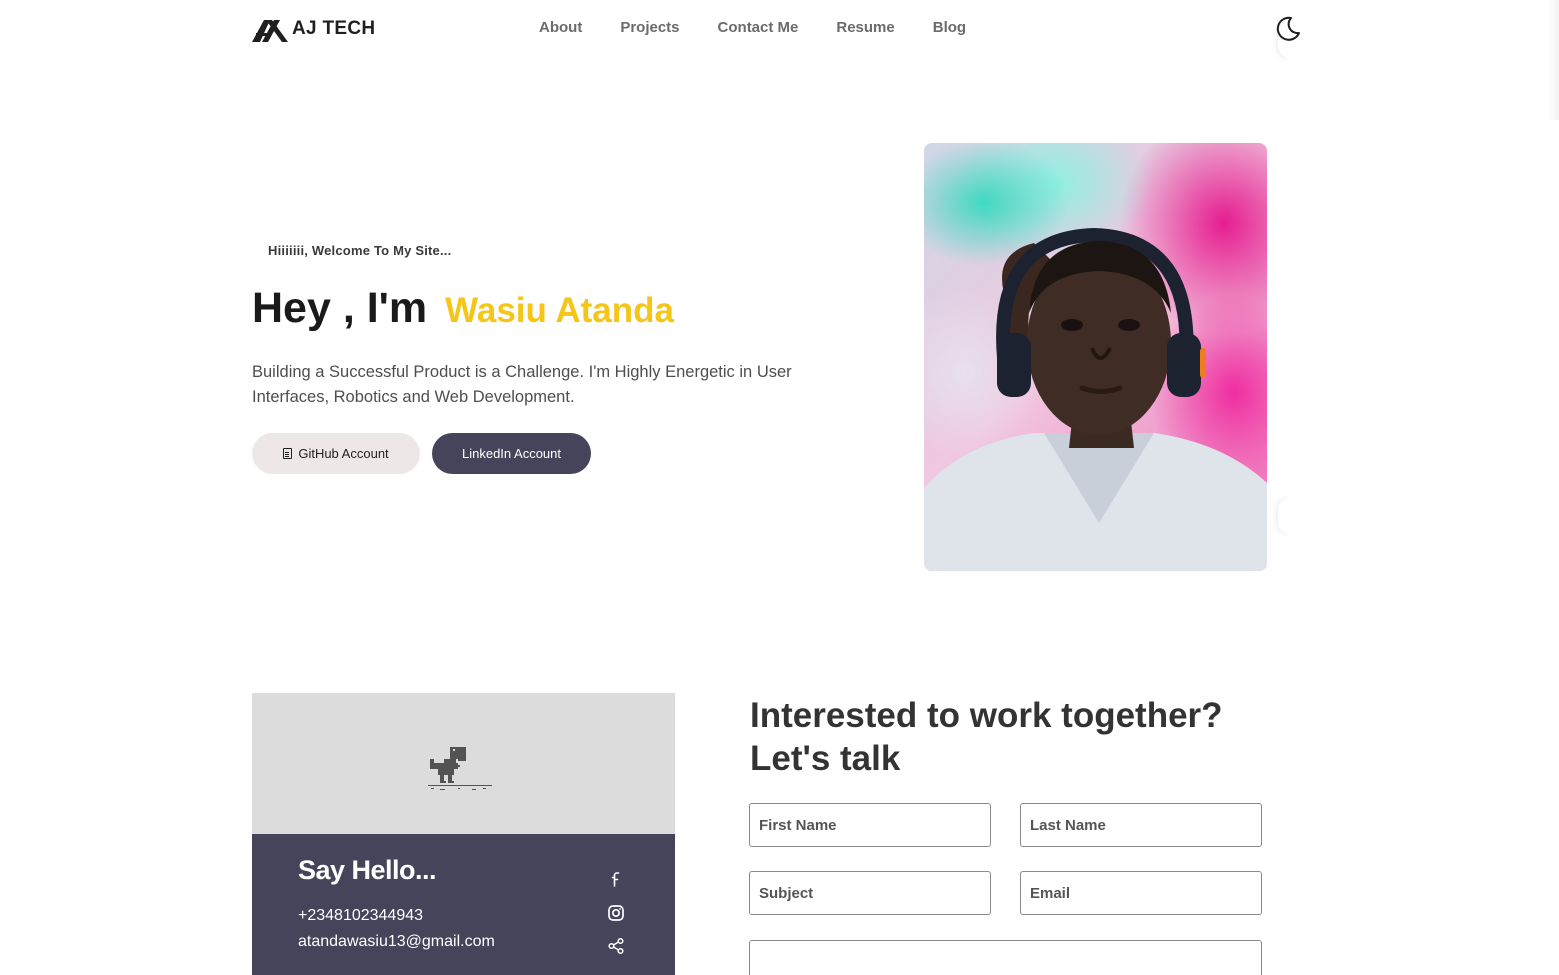 This screenshot has height=975, width=1559. I want to click on github-account-button: GitHub Account, so click(336, 453).